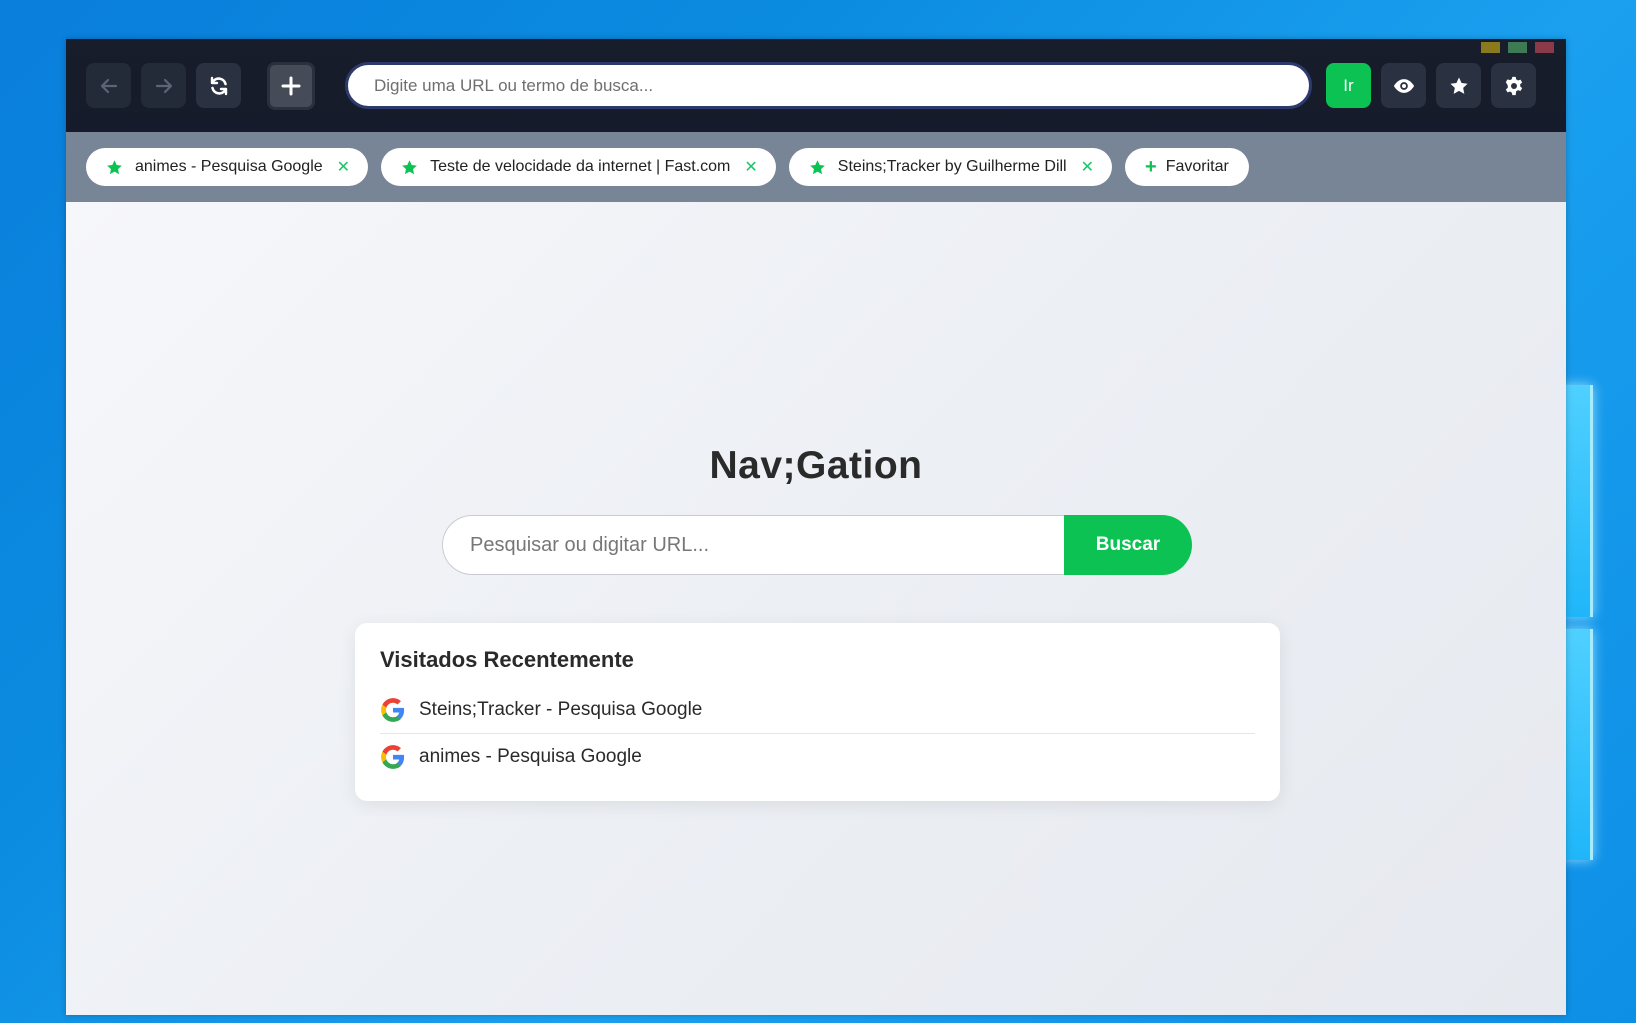 This screenshot has width=1636, height=1023. What do you see at coordinates (1592, 622) in the screenshot?
I see `desktop-logo` at bounding box center [1592, 622].